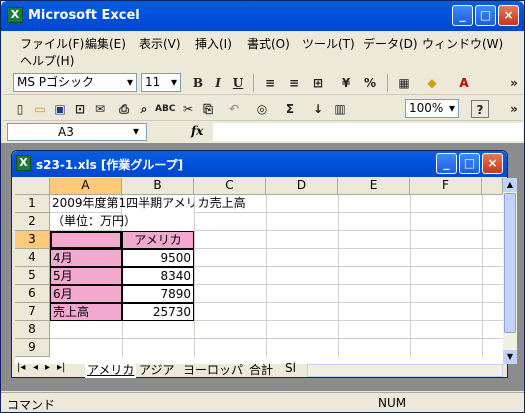 This screenshot has width=525, height=413. What do you see at coordinates (370, 83) in the screenshot?
I see `percent-button: %` at bounding box center [370, 83].